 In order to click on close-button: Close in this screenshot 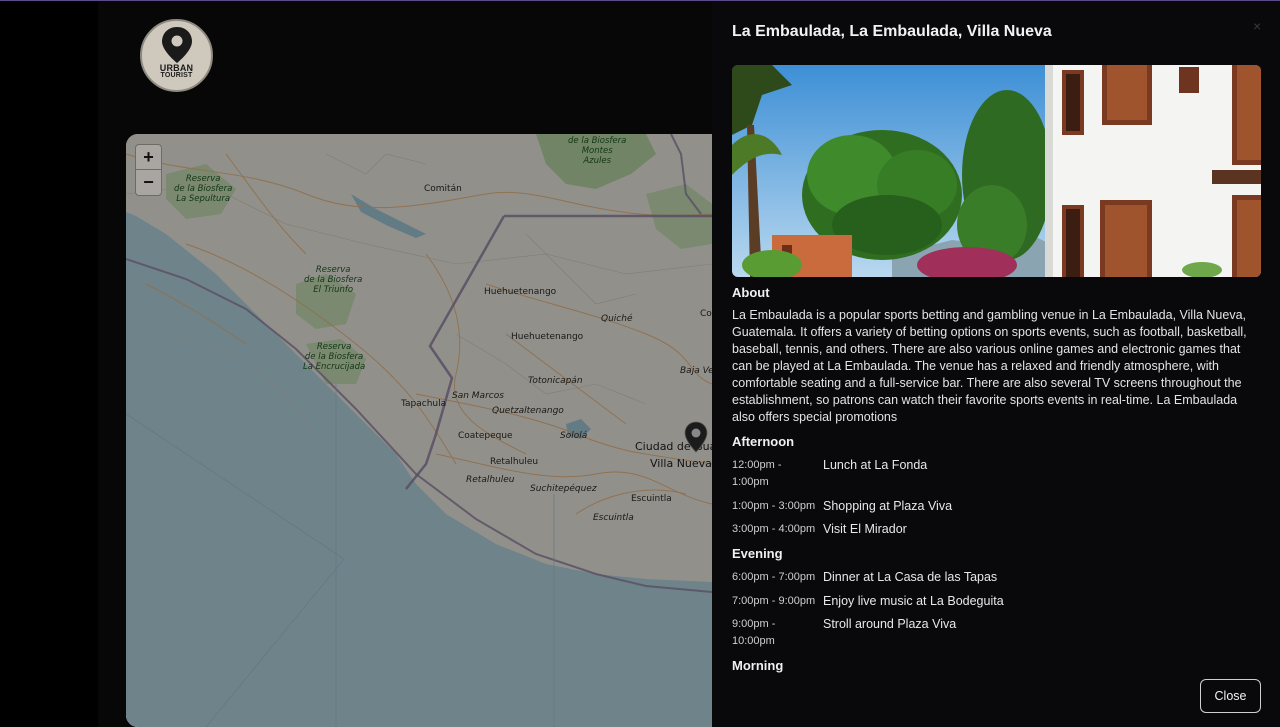, I will do `click(1230, 696)`.